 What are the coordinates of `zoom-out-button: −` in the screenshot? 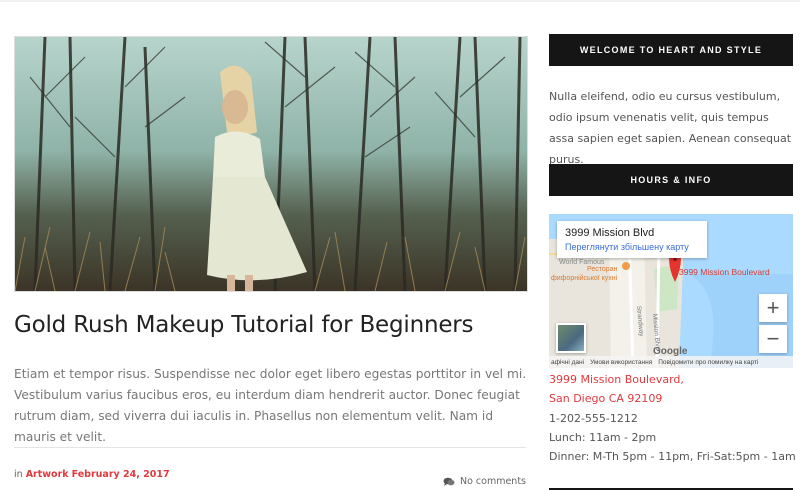 It's located at (773, 339).